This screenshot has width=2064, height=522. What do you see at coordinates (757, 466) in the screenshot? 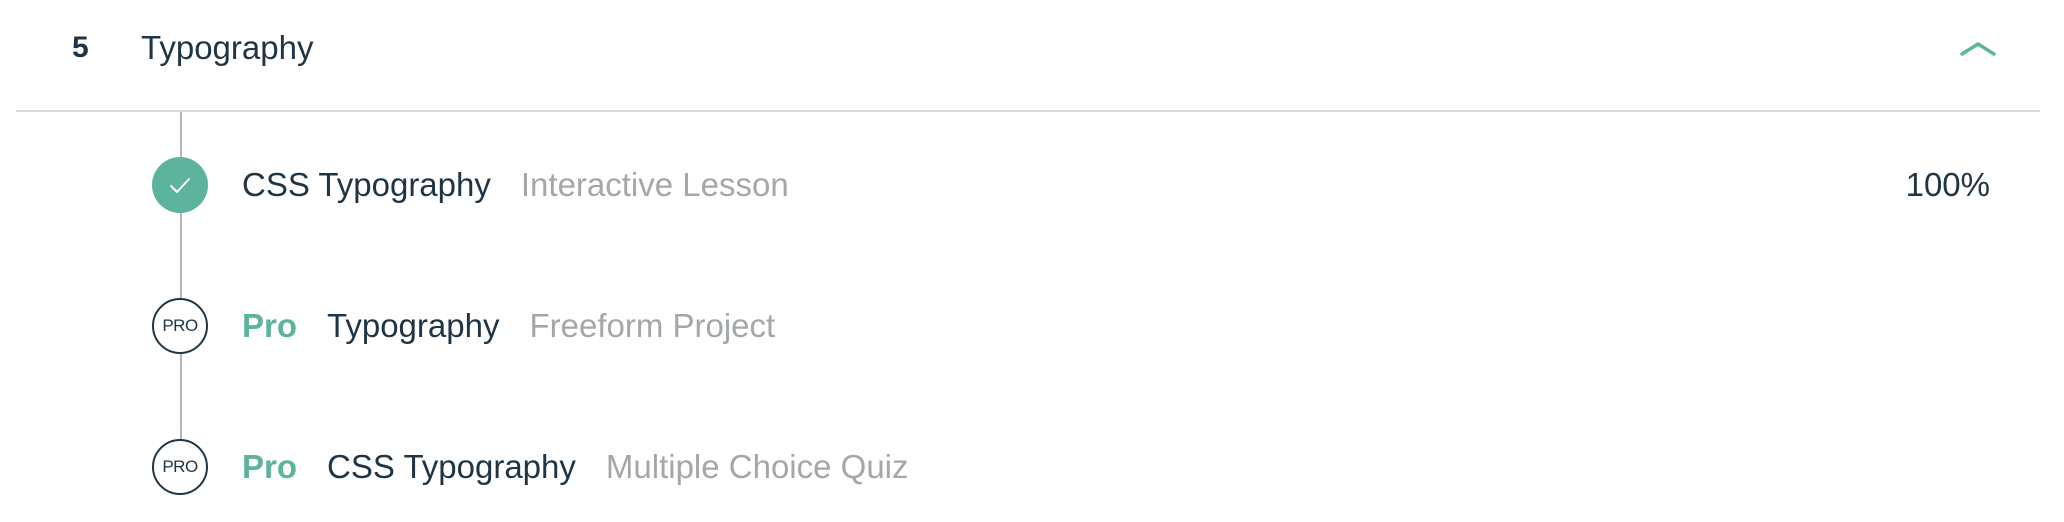
I see `lesson-type: Multiple Choice Quiz` at bounding box center [757, 466].